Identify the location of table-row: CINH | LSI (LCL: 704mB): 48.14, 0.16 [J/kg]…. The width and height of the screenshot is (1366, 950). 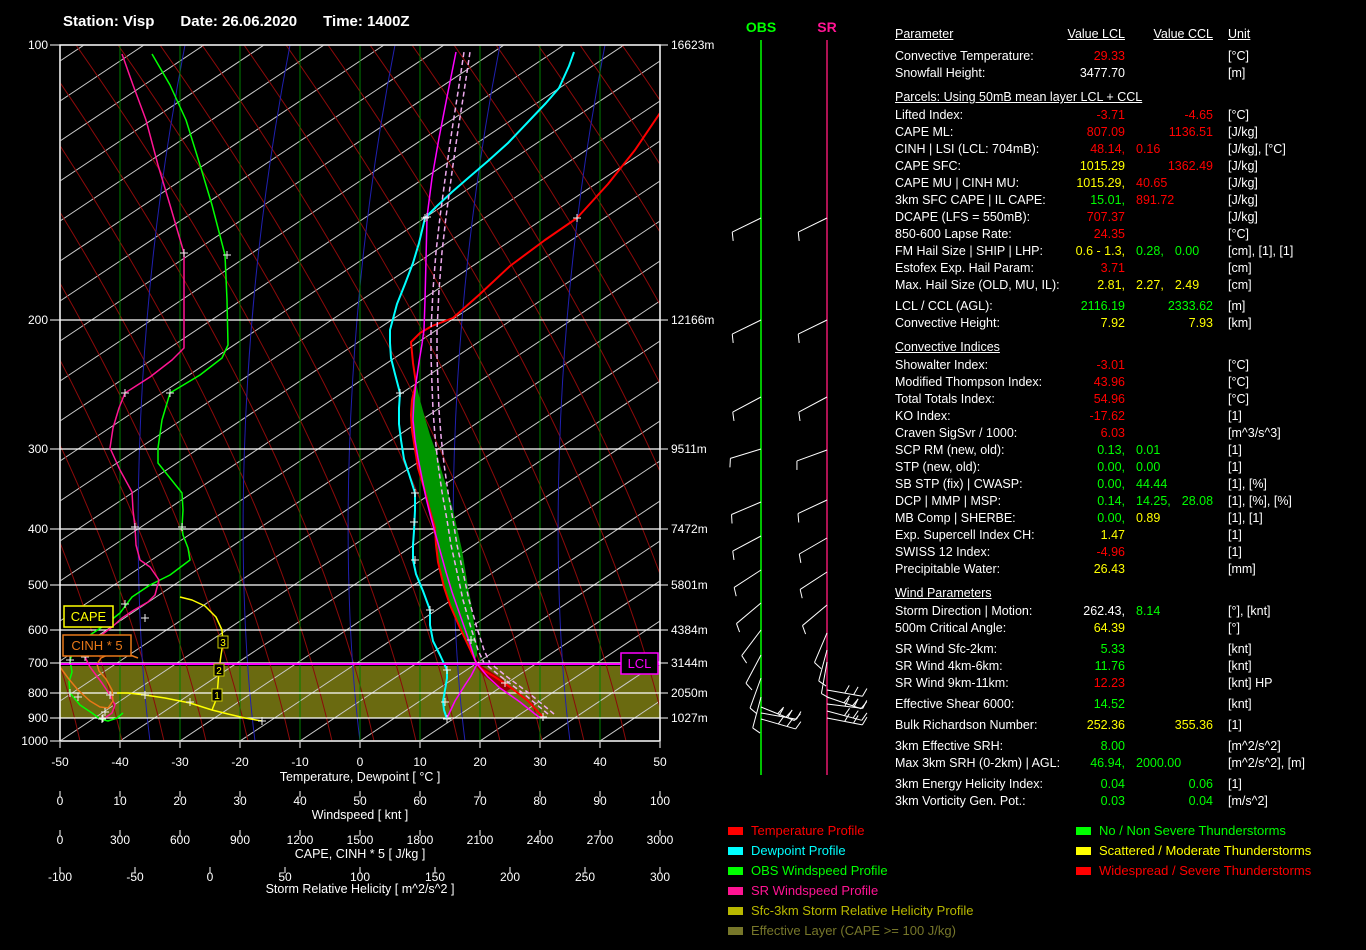
(1130, 149).